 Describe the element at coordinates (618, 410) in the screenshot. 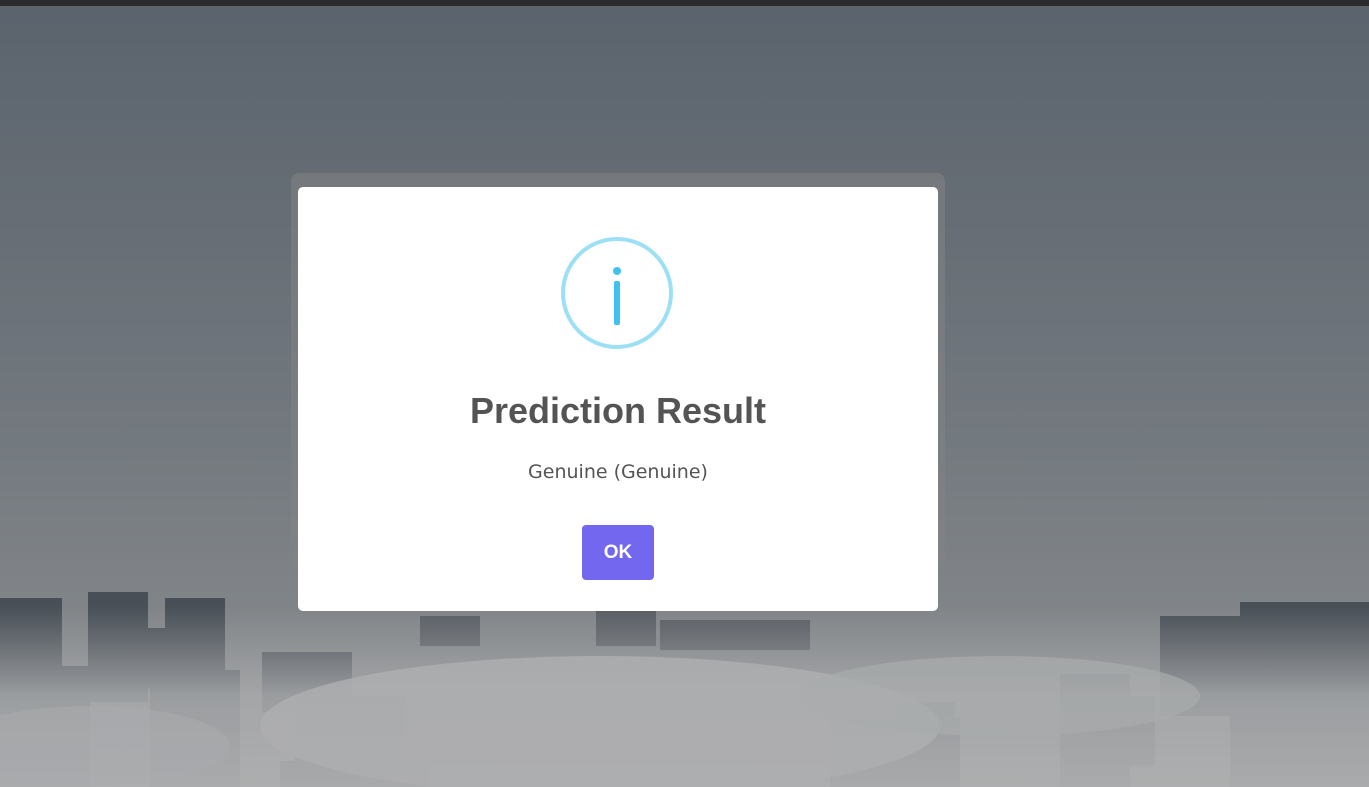

I see `dialog-title: Prediction Result` at that location.